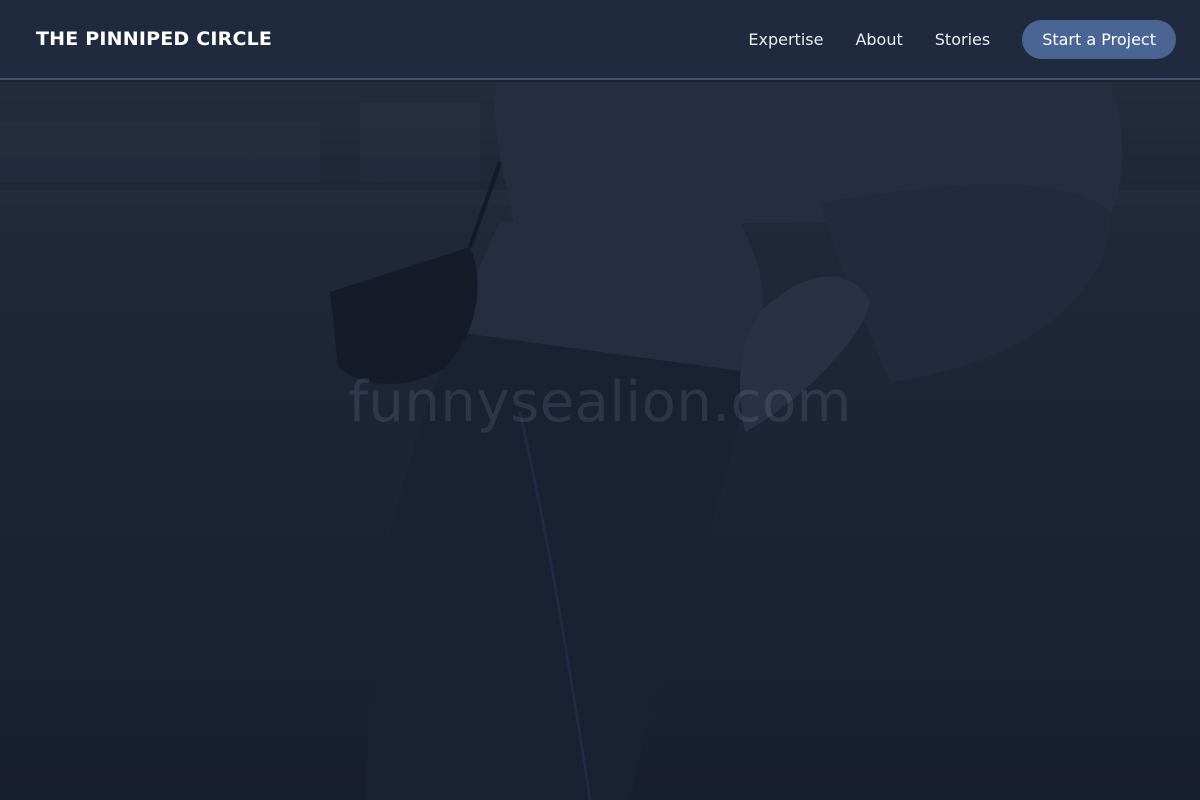  I want to click on nav-link-about: About, so click(878, 39).